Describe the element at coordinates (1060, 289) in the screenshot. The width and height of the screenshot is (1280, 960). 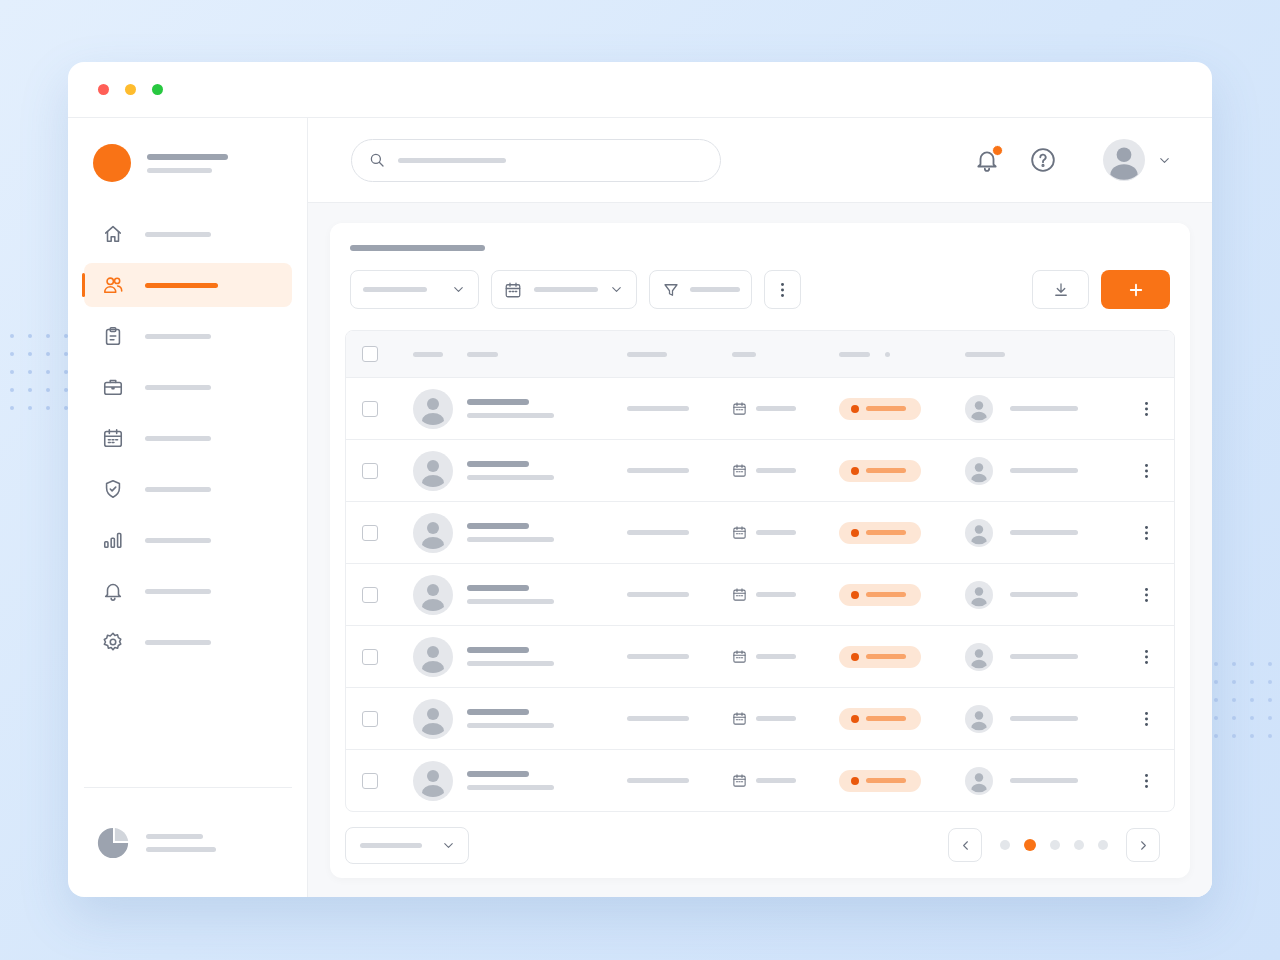
I see `download-button` at that location.